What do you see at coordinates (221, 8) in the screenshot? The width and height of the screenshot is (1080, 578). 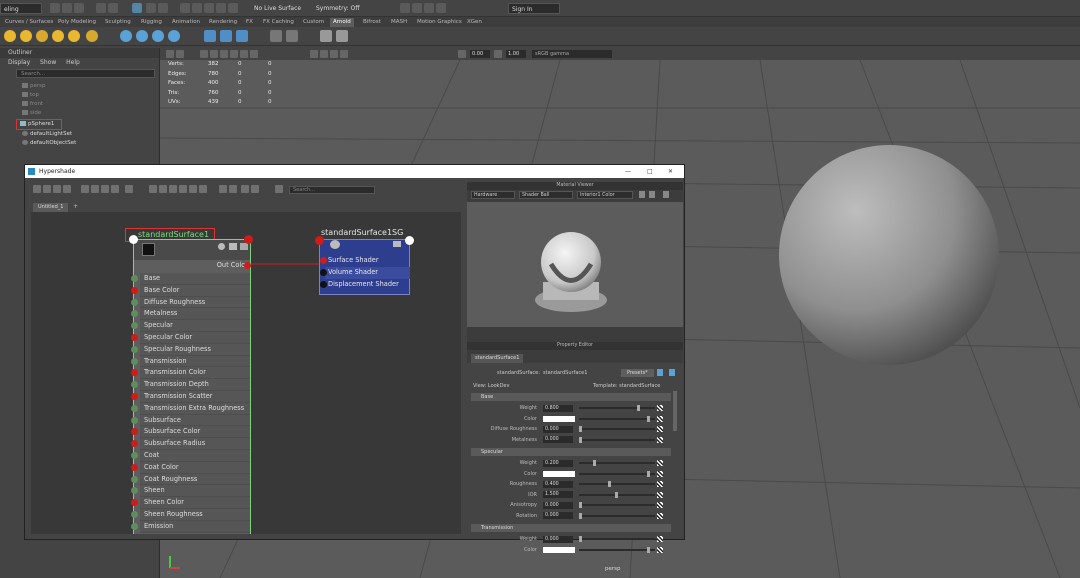 I see `snap-view-icon` at bounding box center [221, 8].